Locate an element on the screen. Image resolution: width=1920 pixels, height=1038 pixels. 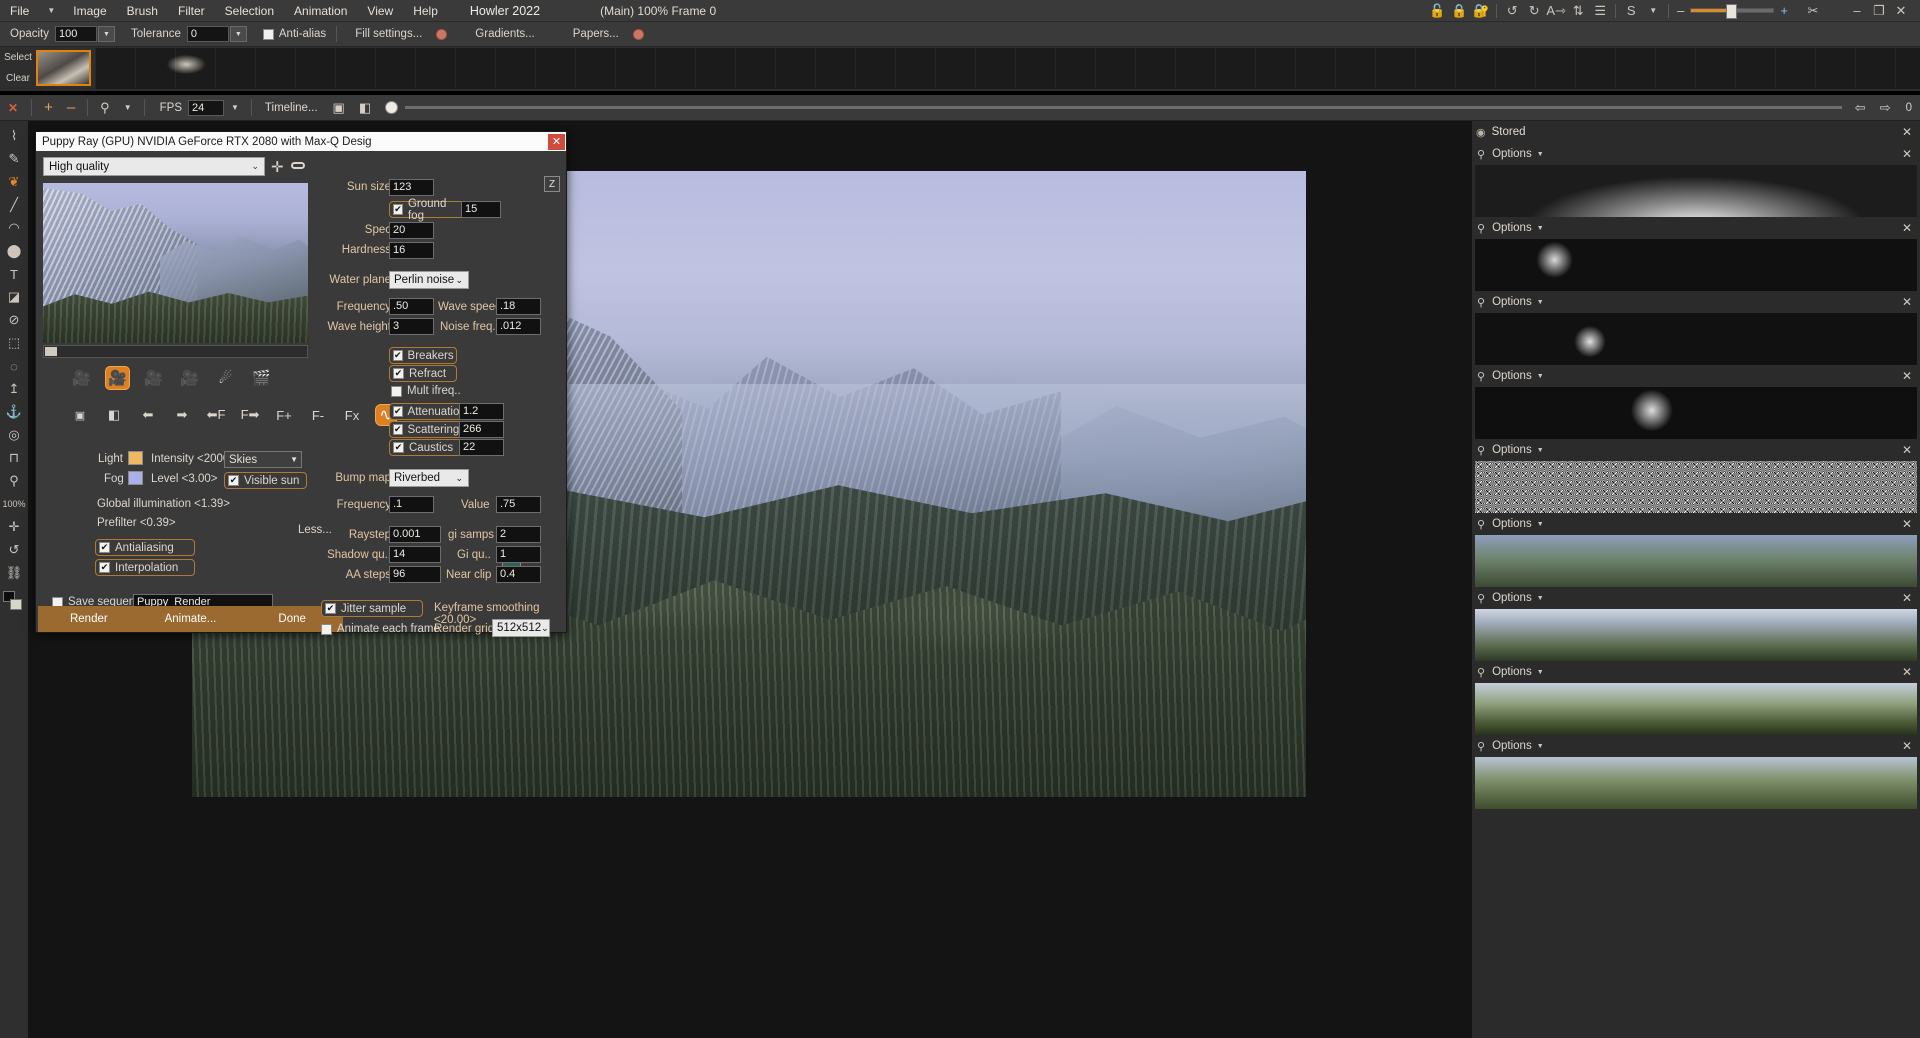
preview-scrollbar is located at coordinates (175, 351).